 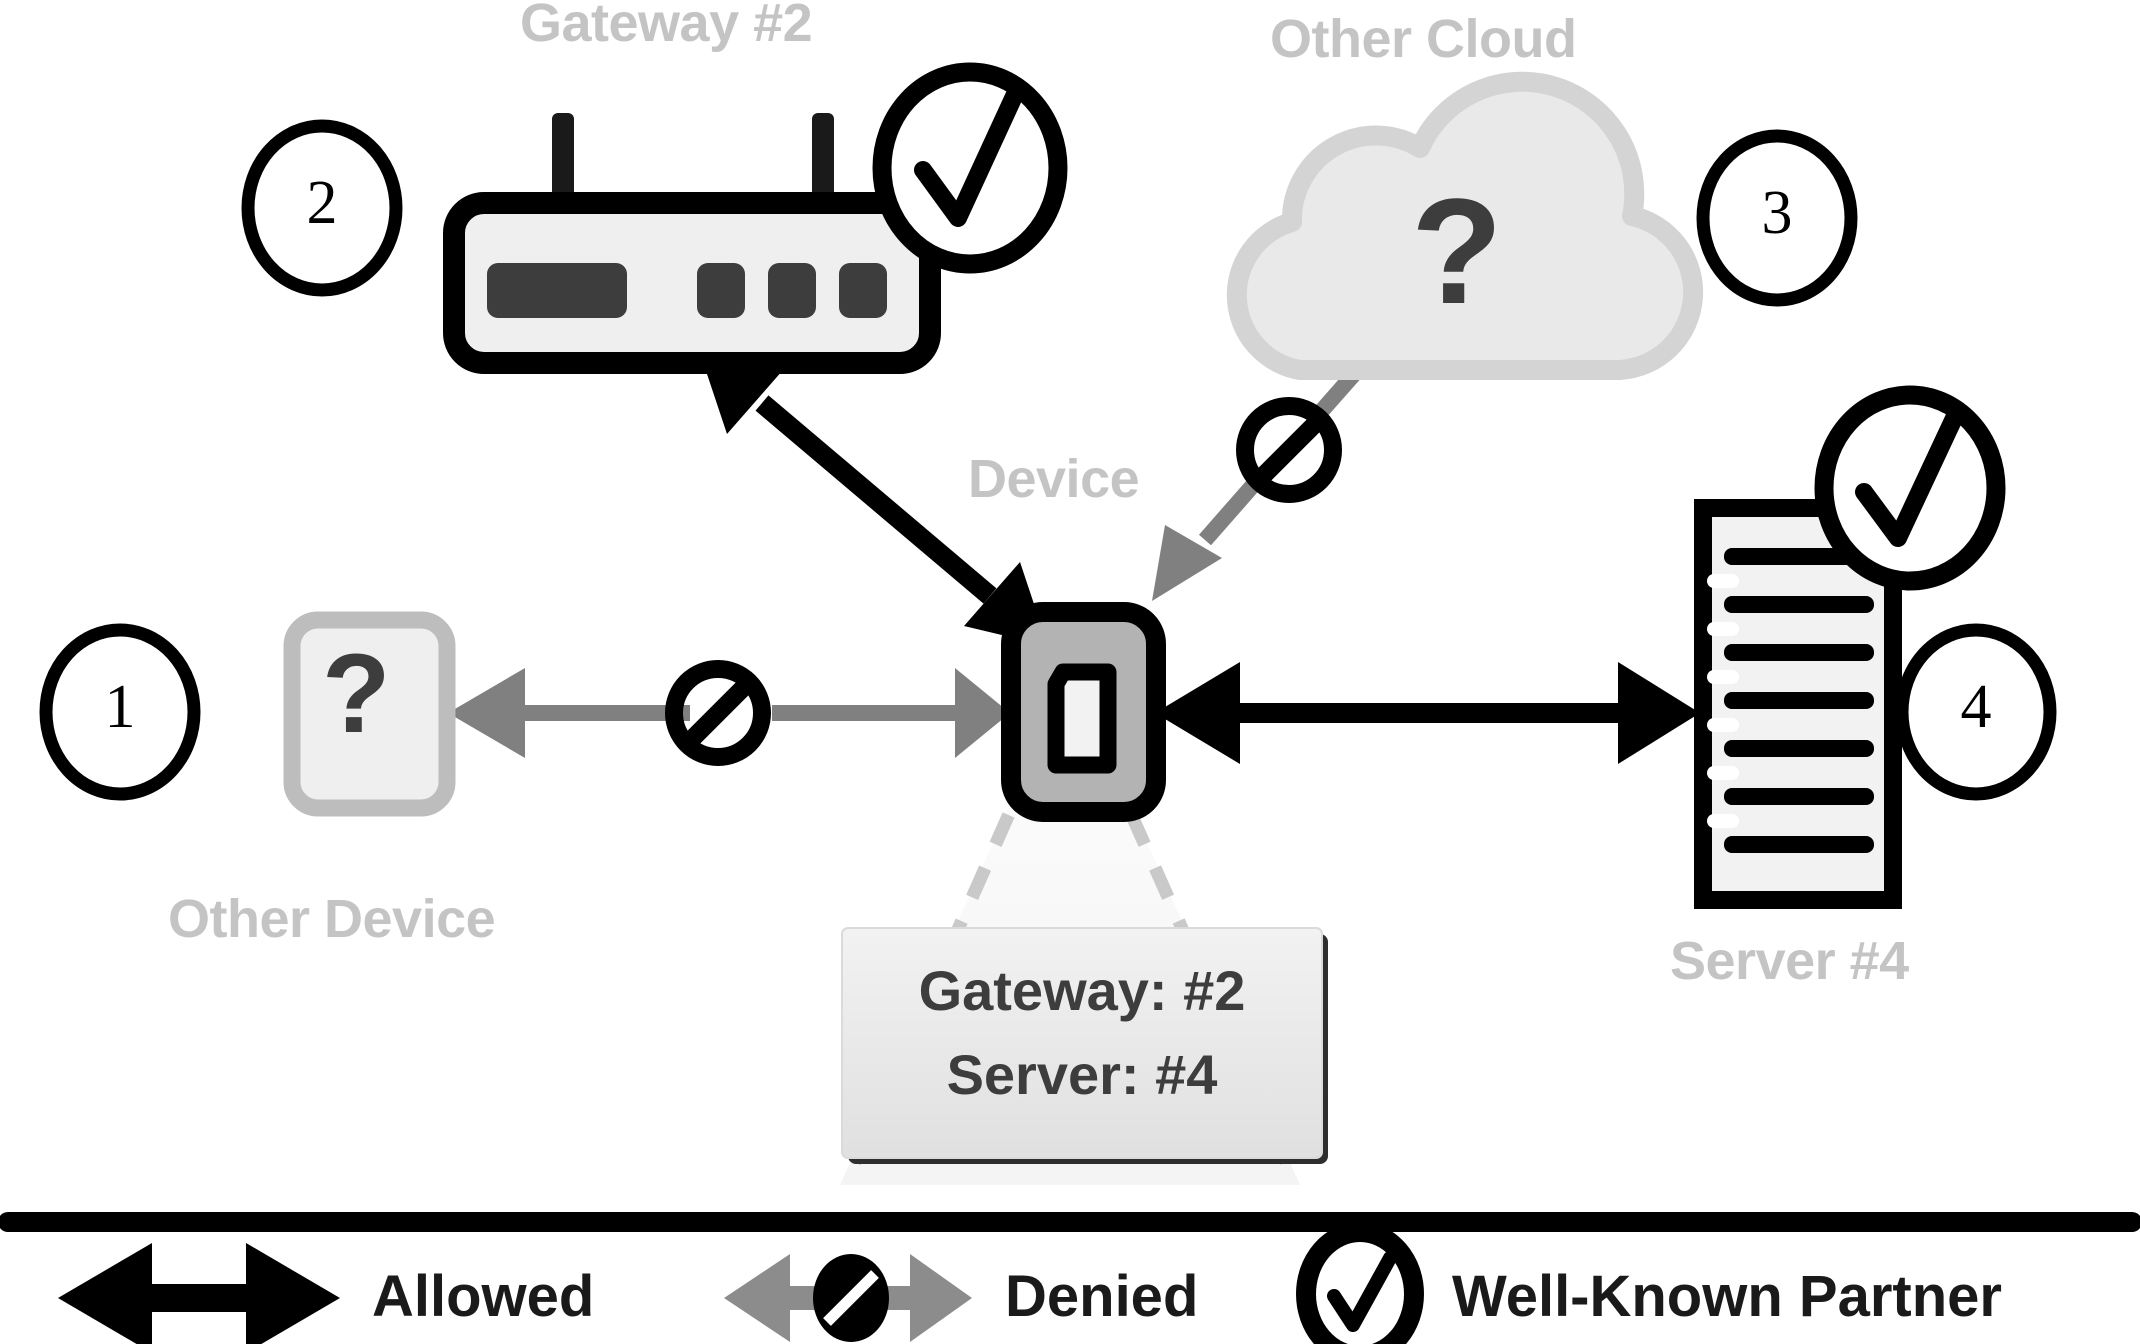 I want to click on other-device-question-icon: ?, so click(x=356, y=693).